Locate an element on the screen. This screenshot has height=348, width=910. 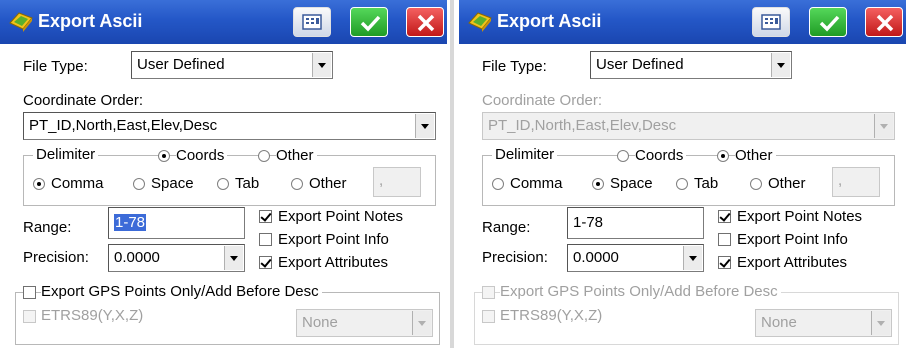
export-attributes-label: Export Attributes is located at coordinates (333, 262).